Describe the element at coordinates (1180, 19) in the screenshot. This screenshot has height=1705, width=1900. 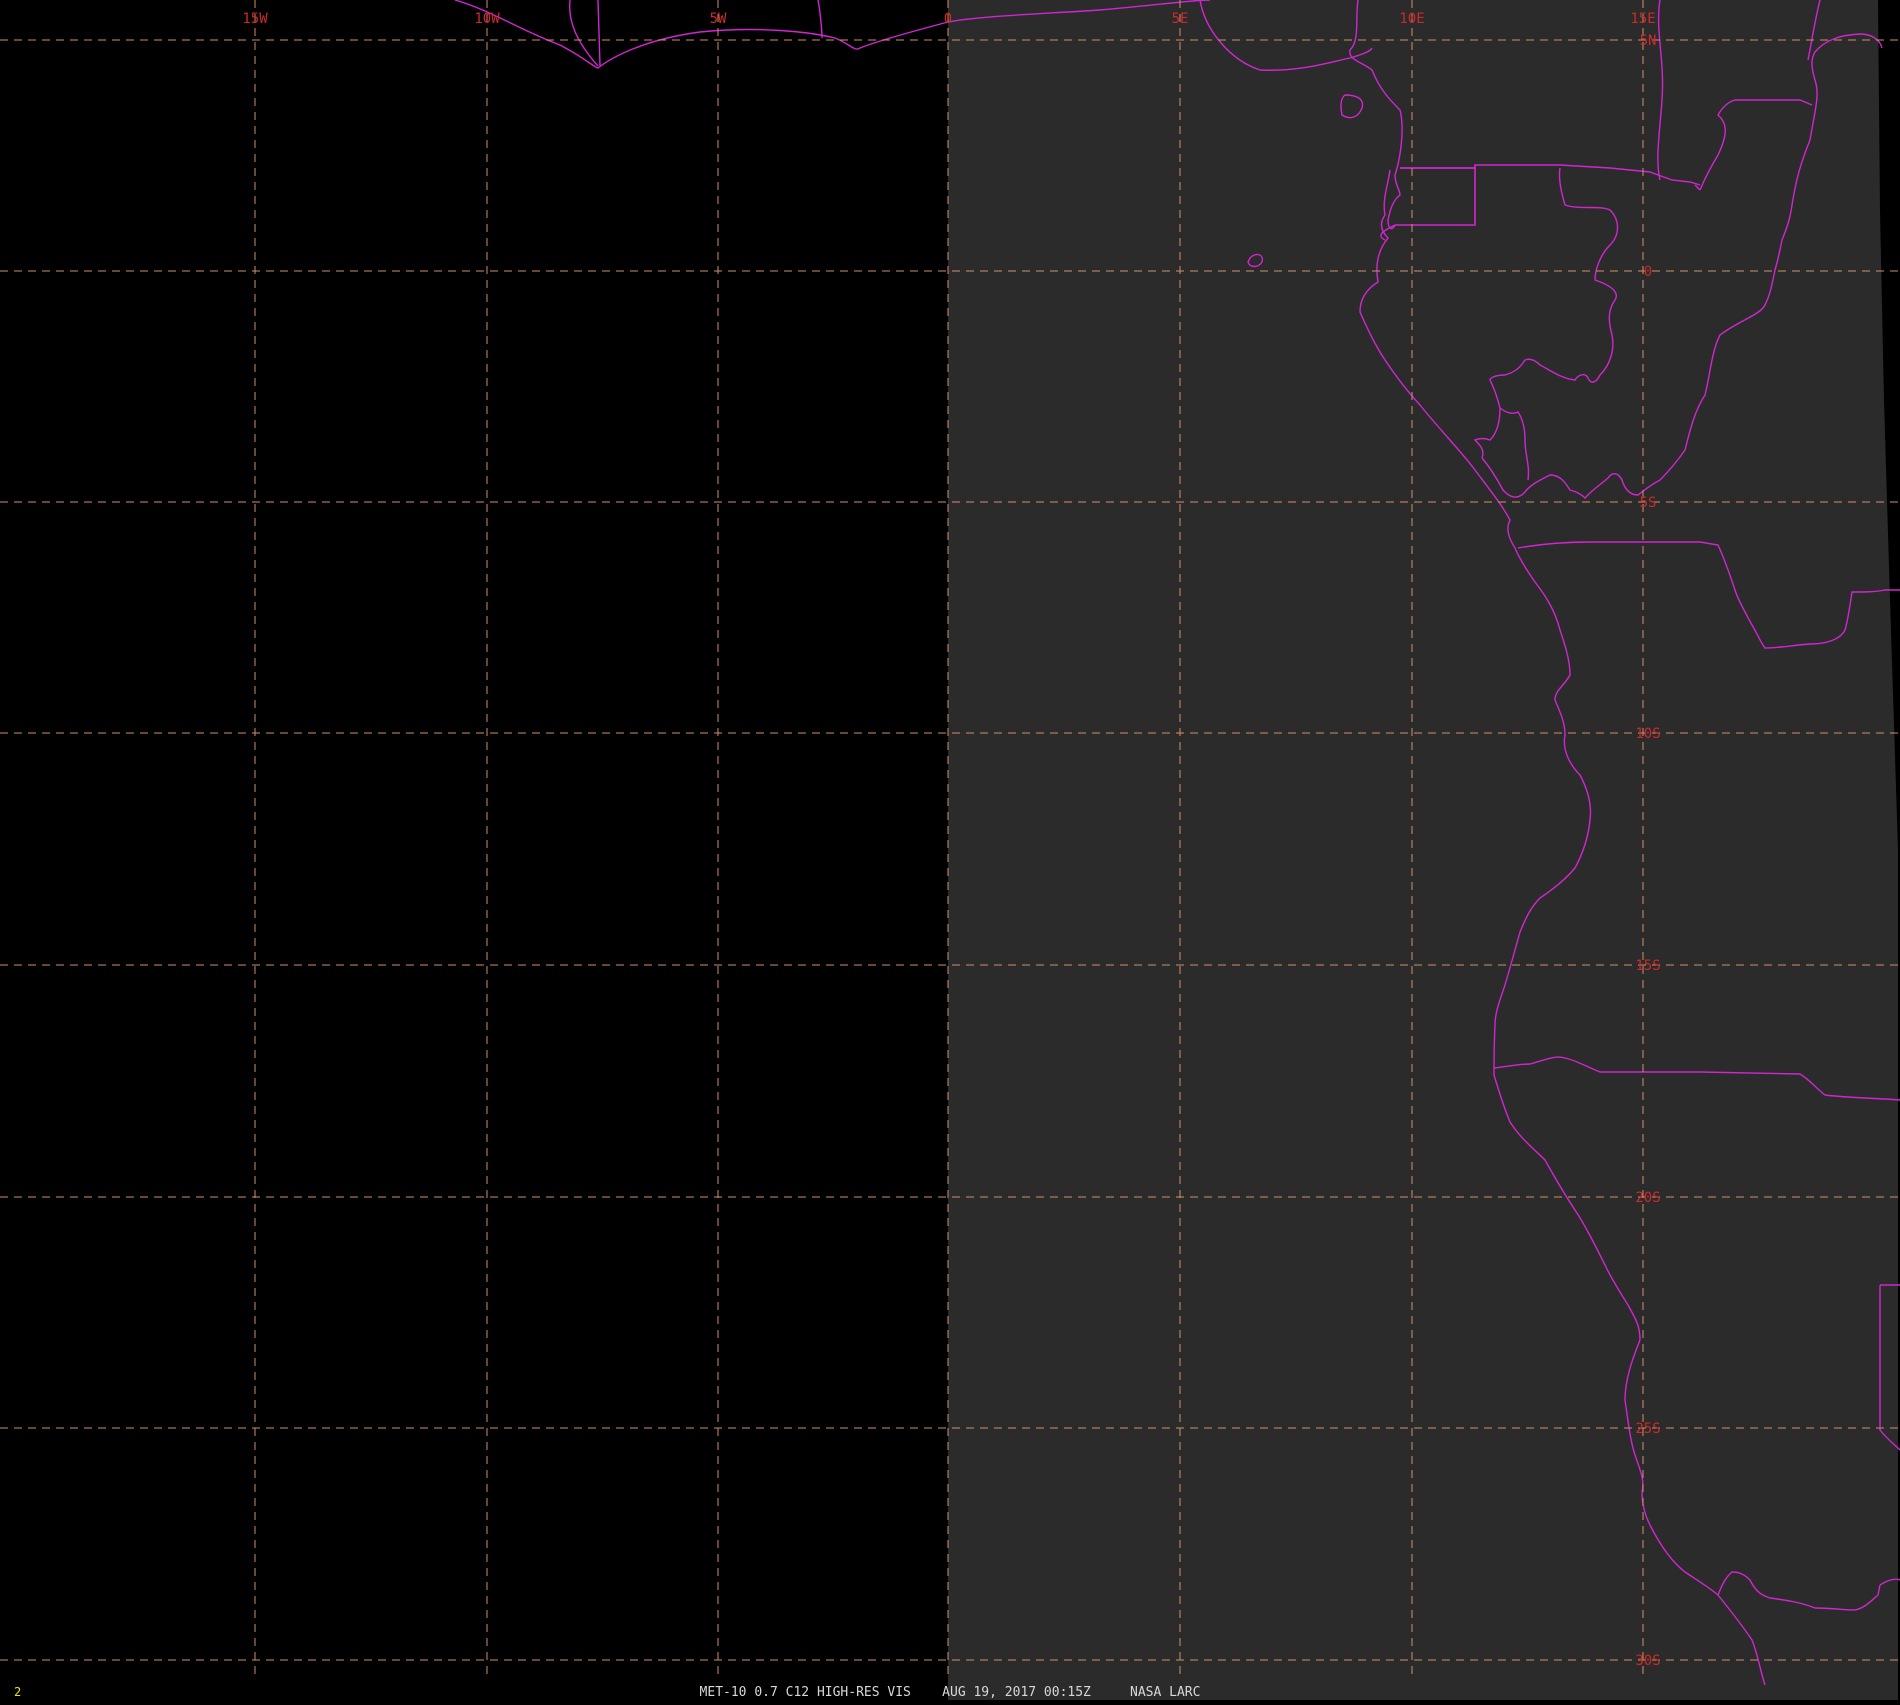
I see `longitude-label: 5E` at that location.